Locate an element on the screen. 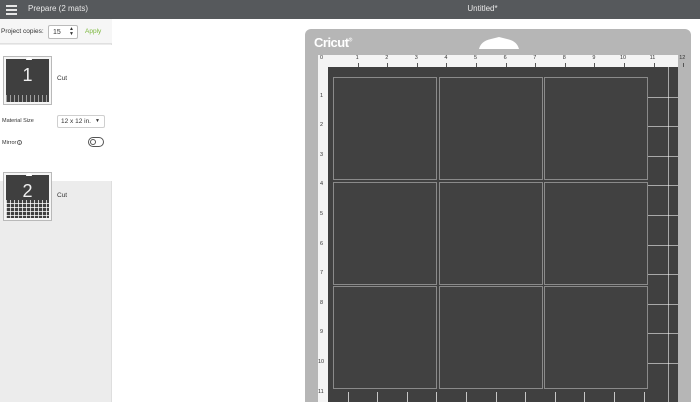  mat-number: 2 is located at coordinates (27, 191).